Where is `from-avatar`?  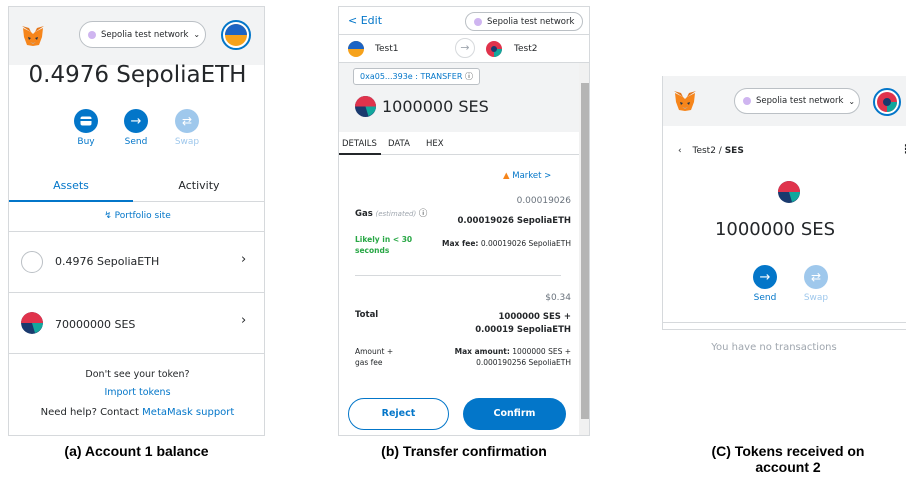 from-avatar is located at coordinates (356, 49).